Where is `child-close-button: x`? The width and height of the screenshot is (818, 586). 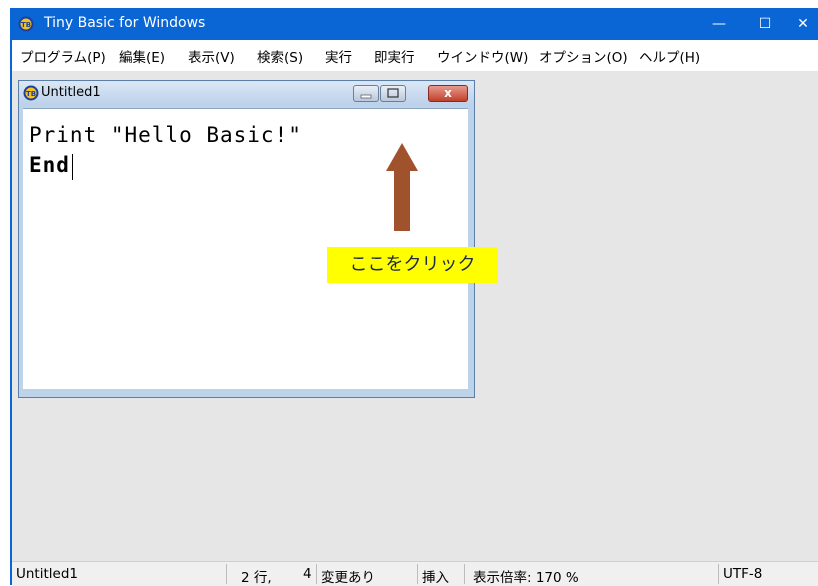
child-close-button: x is located at coordinates (448, 93).